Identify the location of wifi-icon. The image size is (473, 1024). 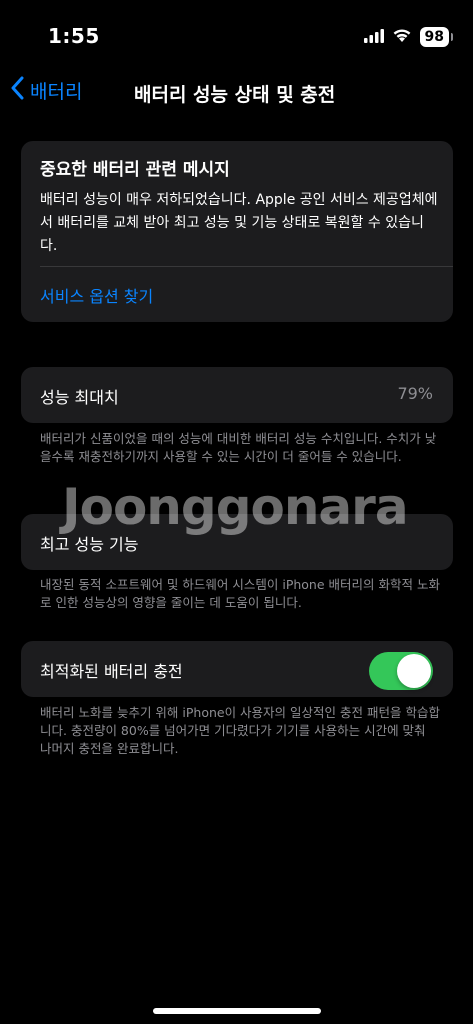
(402, 37).